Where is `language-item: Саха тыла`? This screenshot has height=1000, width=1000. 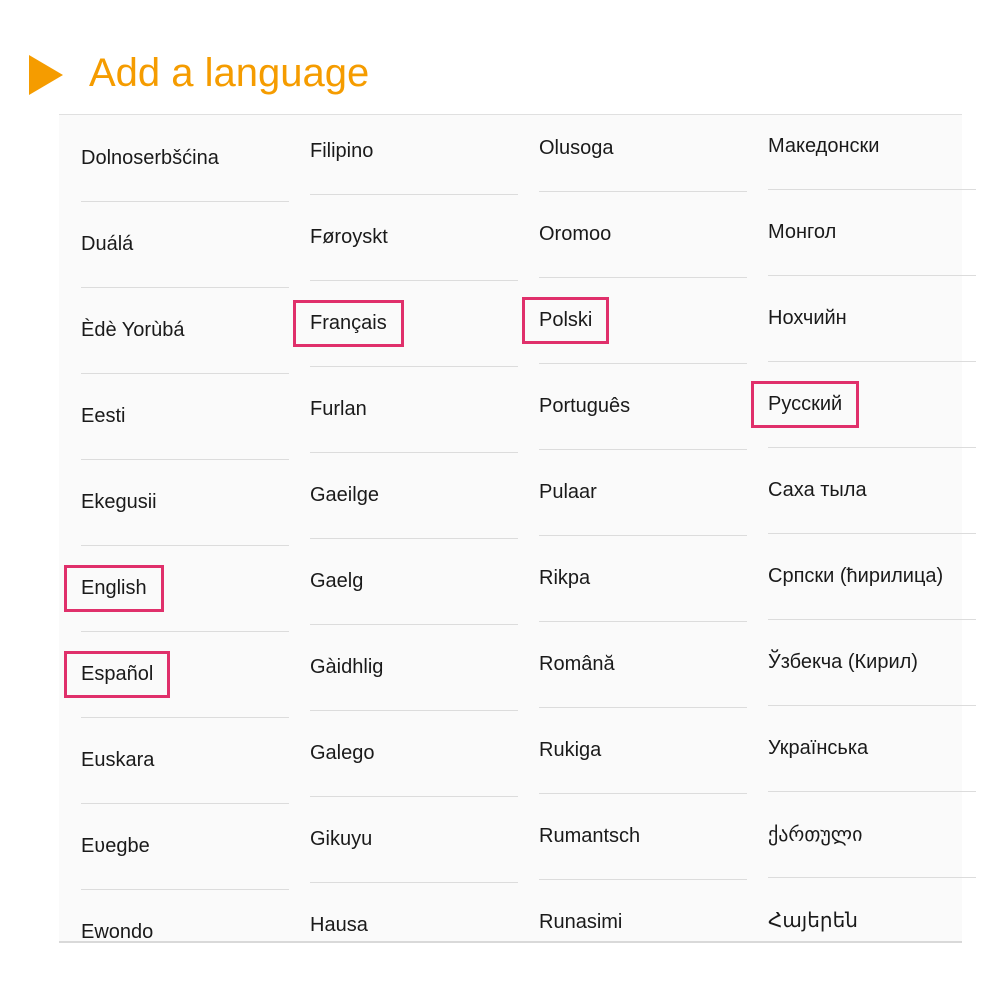
language-item: Саха тыла is located at coordinates (872, 490).